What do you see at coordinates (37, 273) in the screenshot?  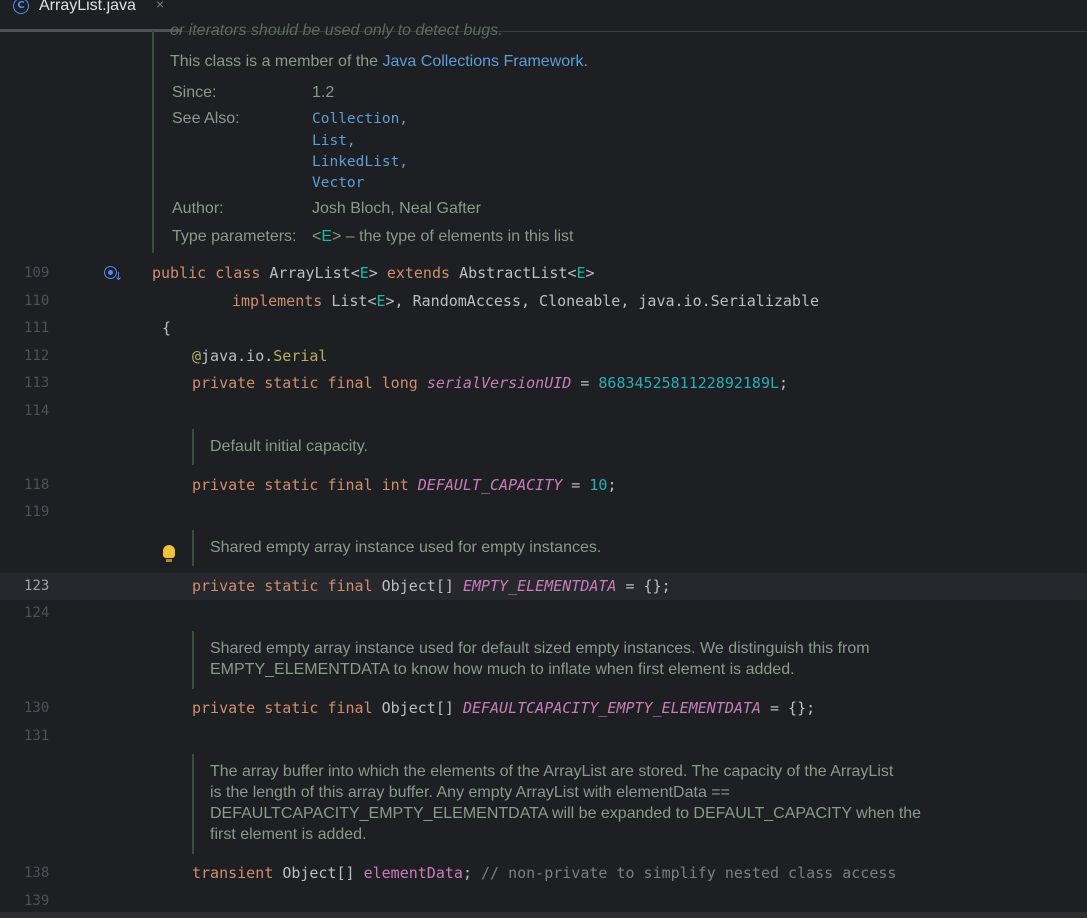 I see `line-number: 109` at bounding box center [37, 273].